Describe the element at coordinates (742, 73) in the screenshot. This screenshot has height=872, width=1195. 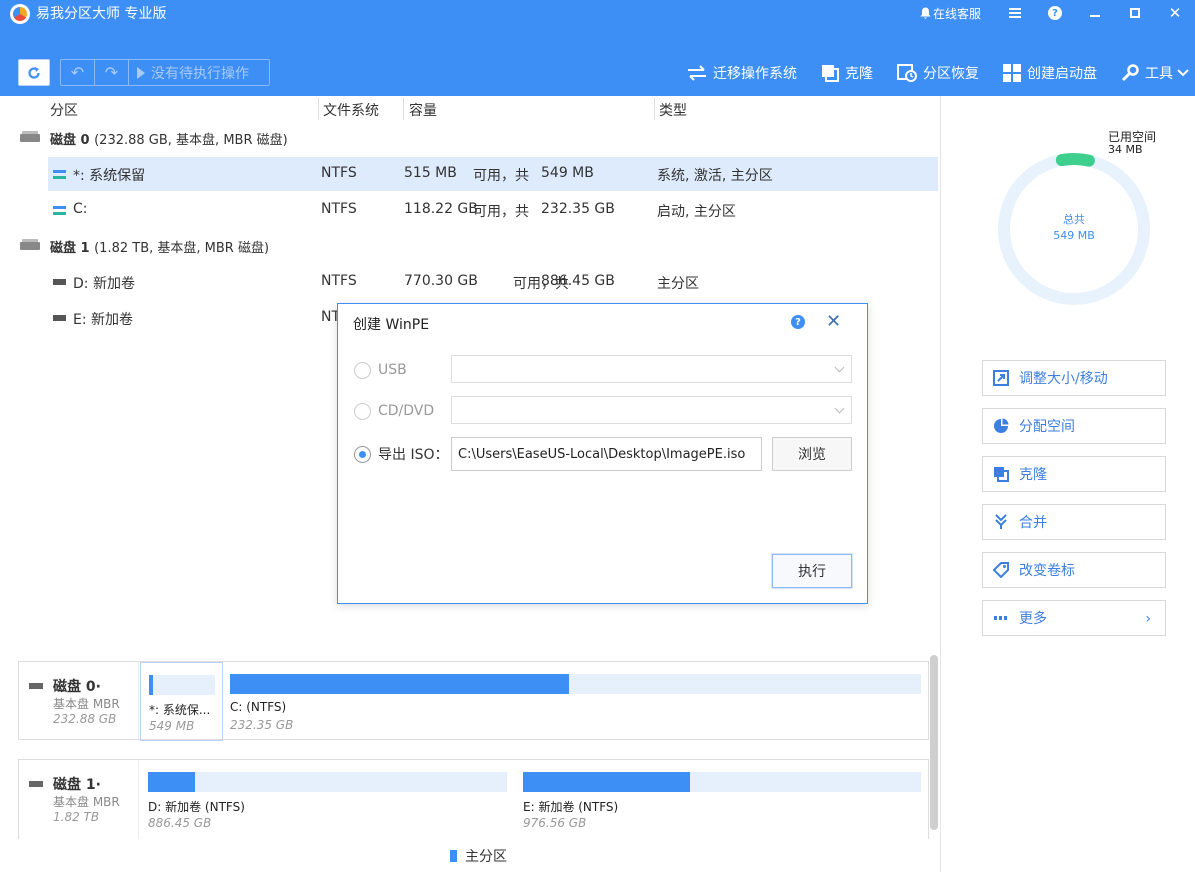
I see `migrate-os-button: 迁移操作系统` at that location.